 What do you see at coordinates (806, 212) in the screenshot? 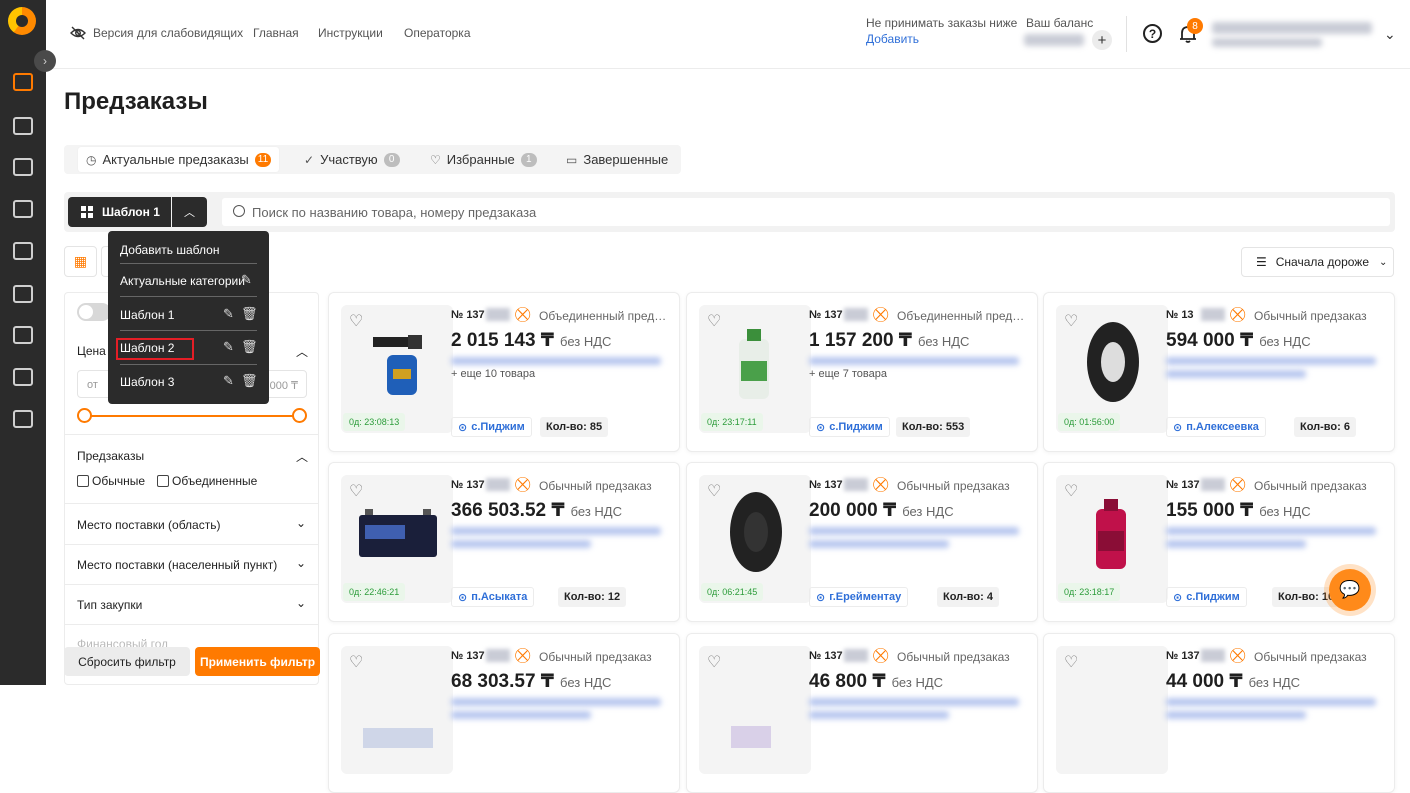
I see `search-input` at bounding box center [806, 212].